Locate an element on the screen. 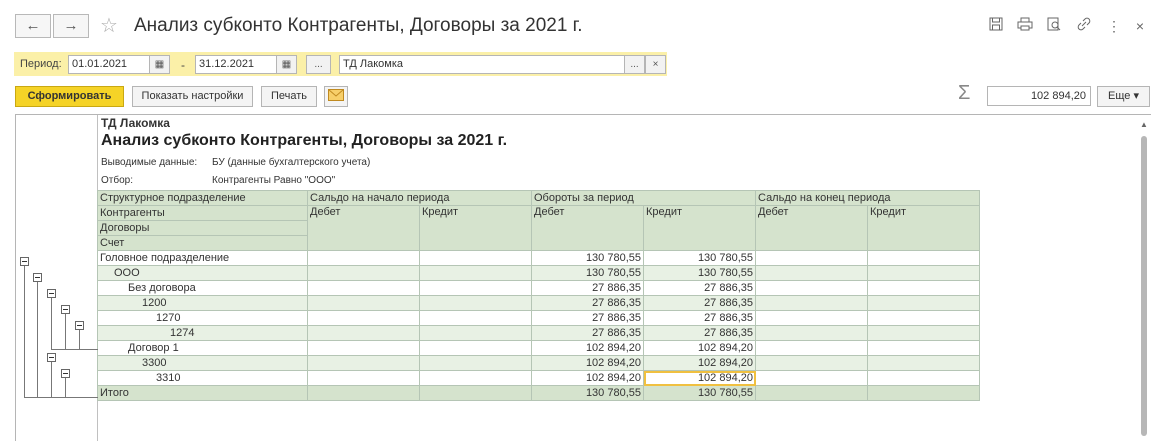 This screenshot has height=441, width=1151. save-icon is located at coordinates (996, 26).